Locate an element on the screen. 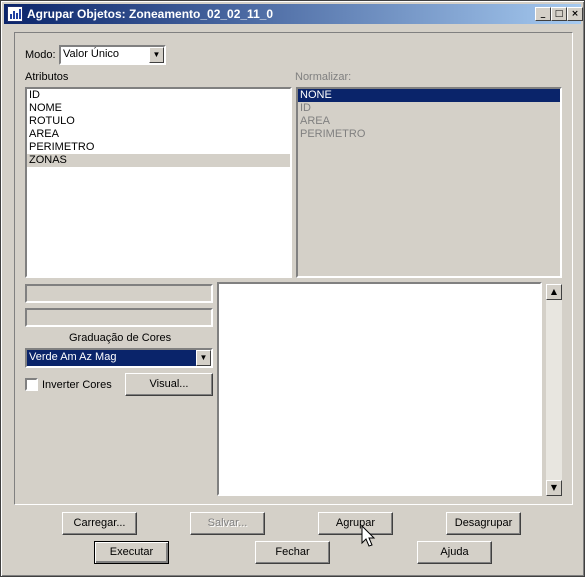 Image resolution: width=585 pixels, height=577 pixels. modo-label: Modo: is located at coordinates (40, 55).